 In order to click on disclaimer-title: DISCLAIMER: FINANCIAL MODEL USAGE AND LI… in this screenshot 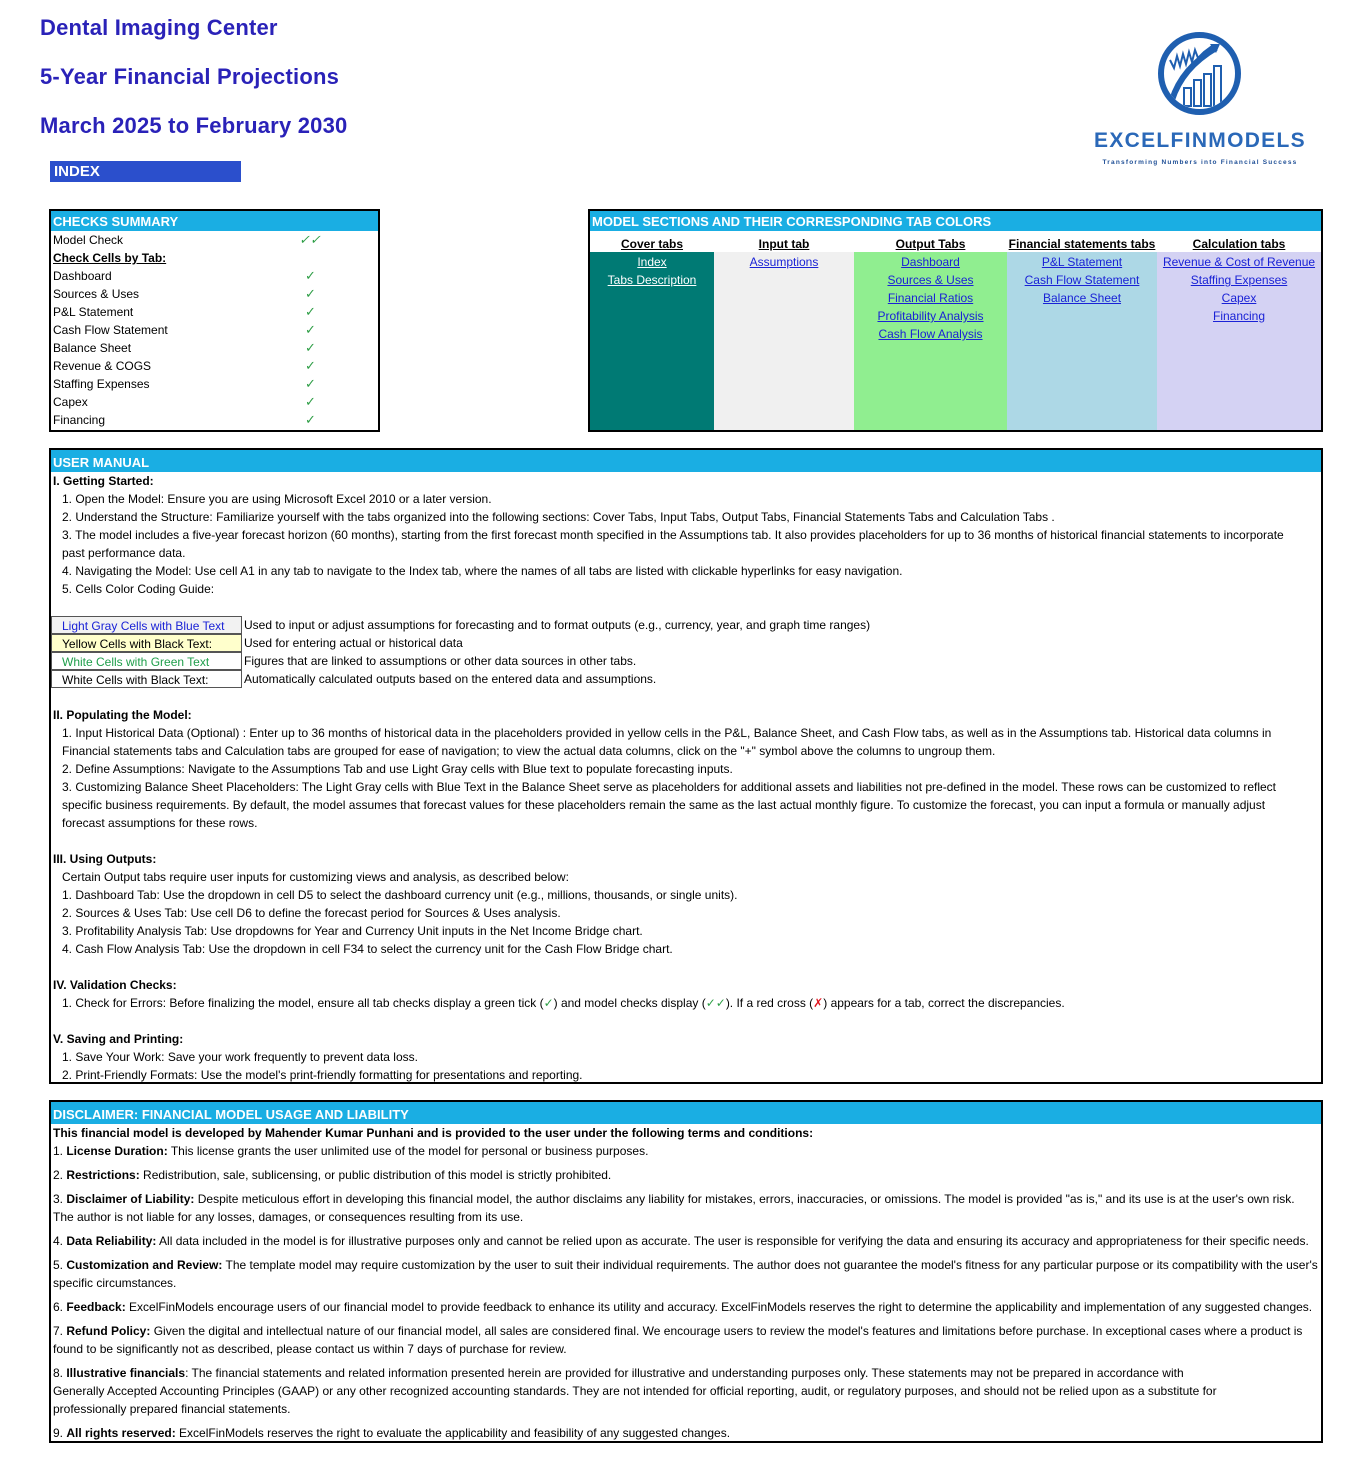, I will do `click(686, 1113)`.